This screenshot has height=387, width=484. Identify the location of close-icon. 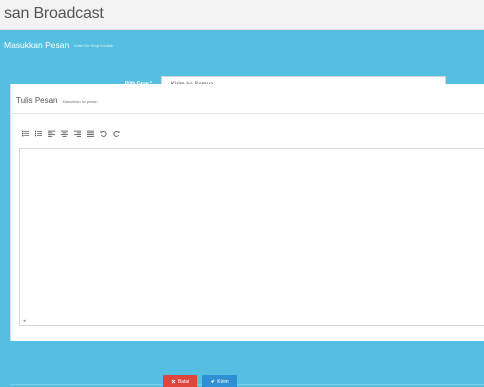
(173, 381).